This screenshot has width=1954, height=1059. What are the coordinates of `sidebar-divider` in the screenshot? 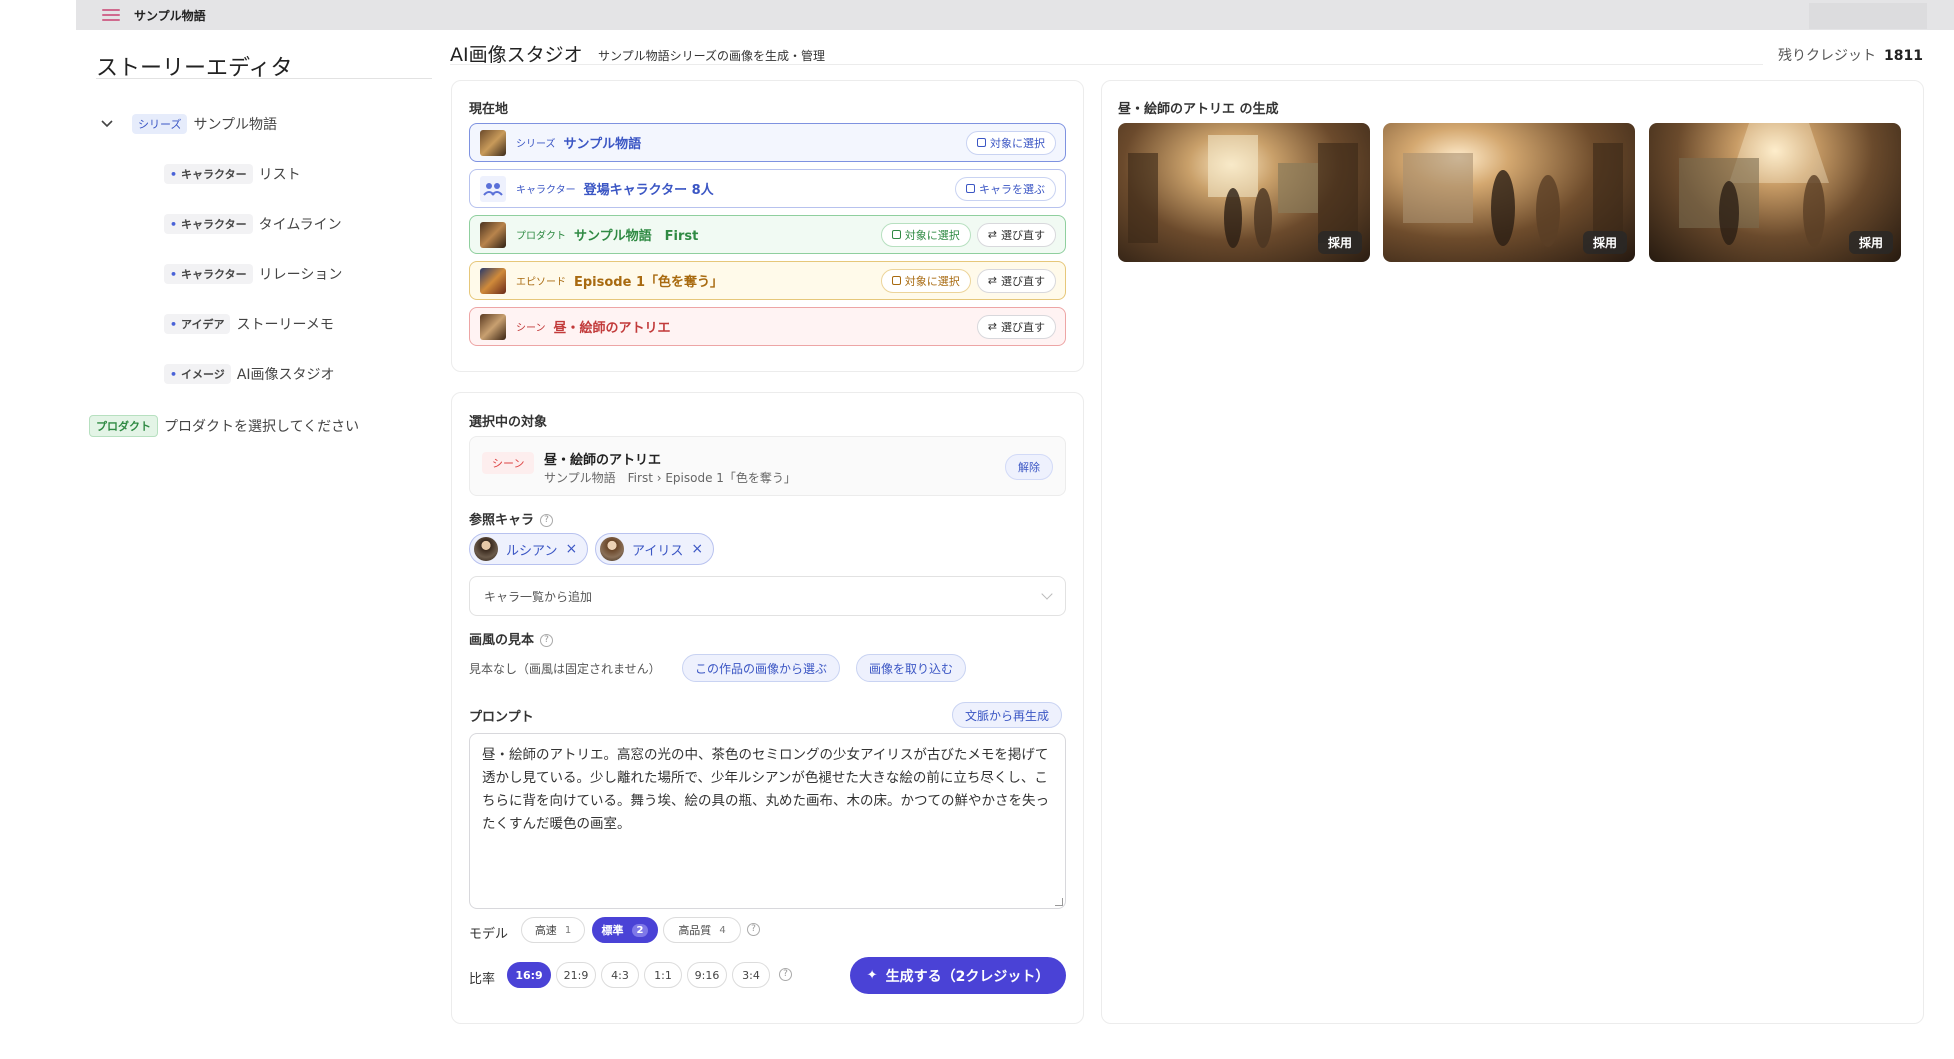 It's located at (264, 78).